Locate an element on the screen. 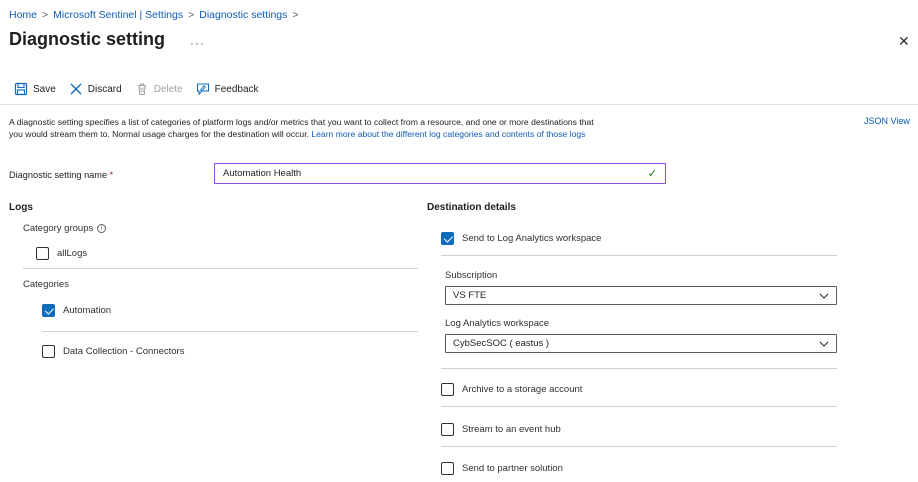  automation-checkbox is located at coordinates (48, 310).